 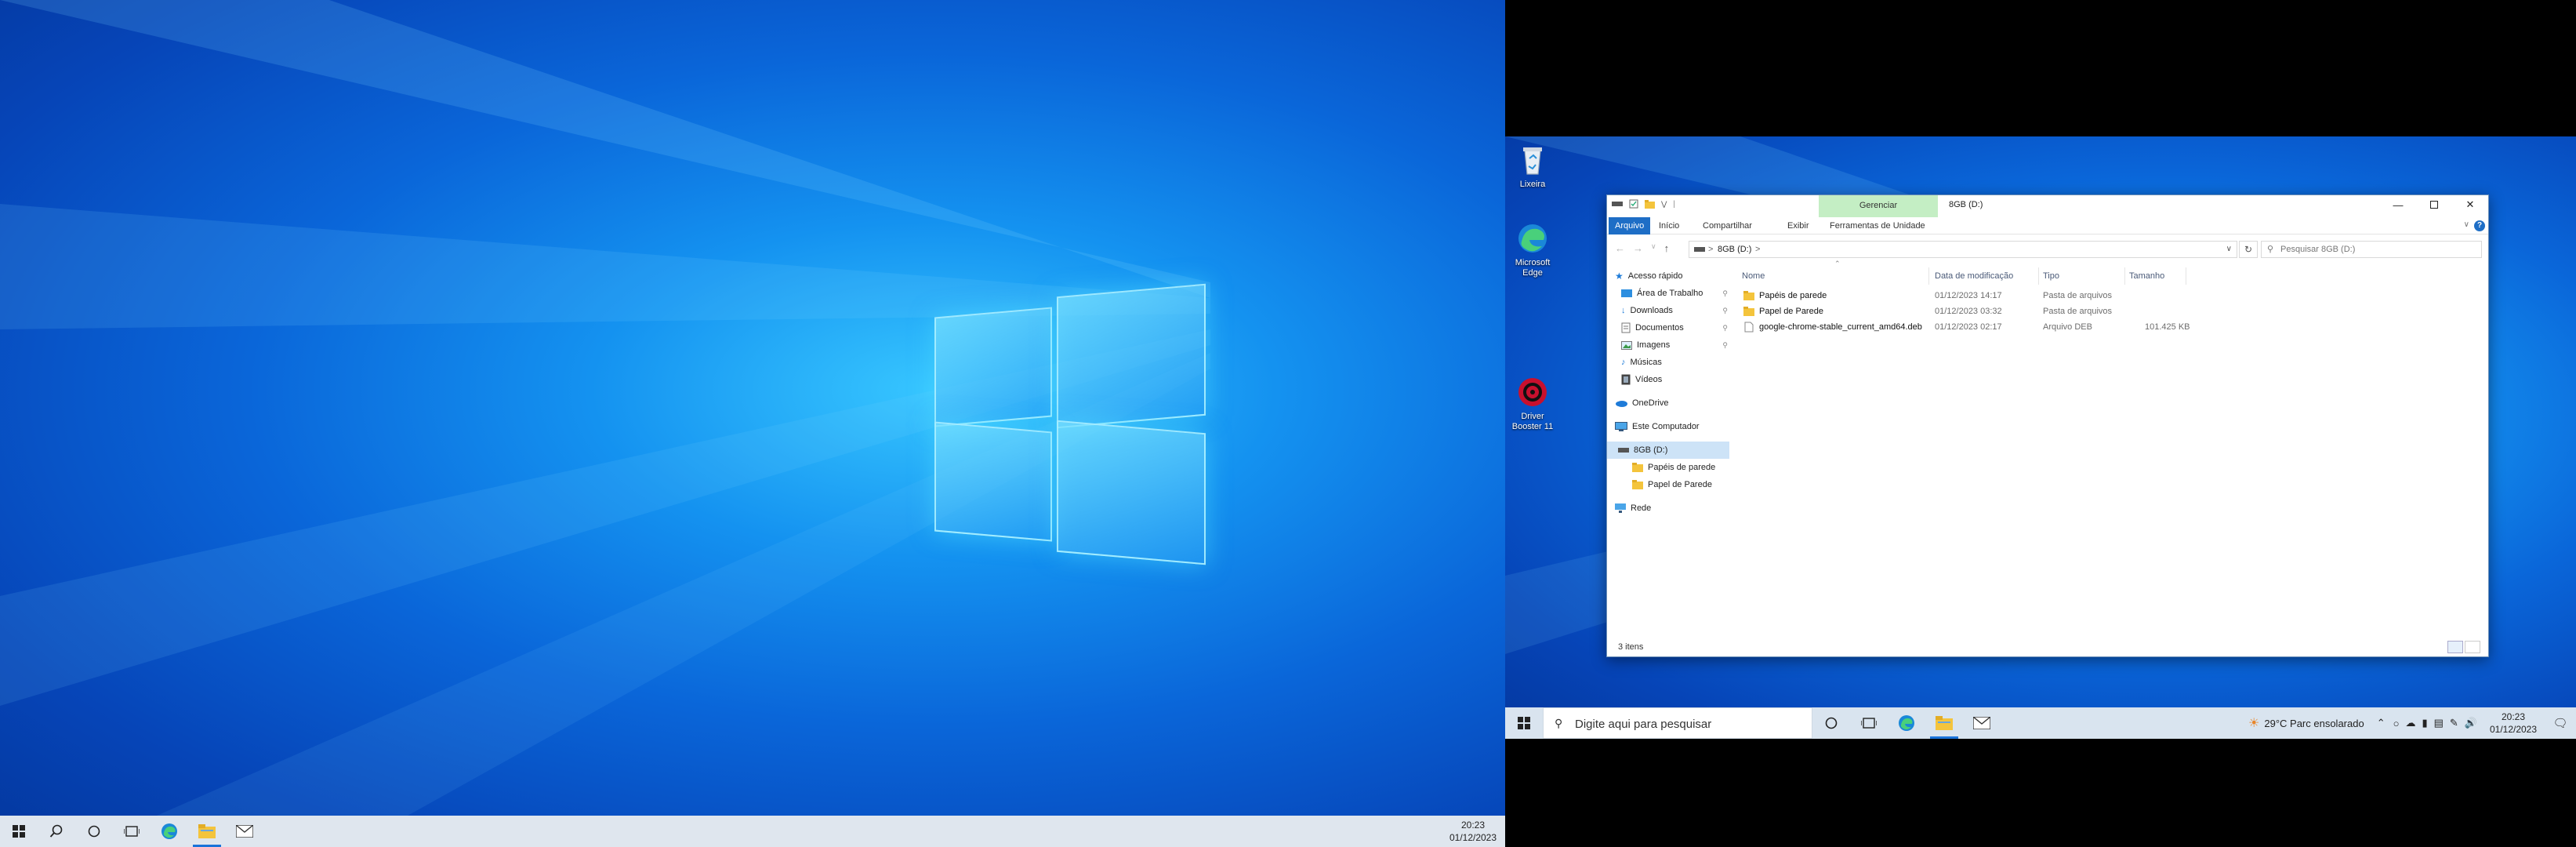 I want to click on weather-icon: ☀, so click(x=2254, y=723).